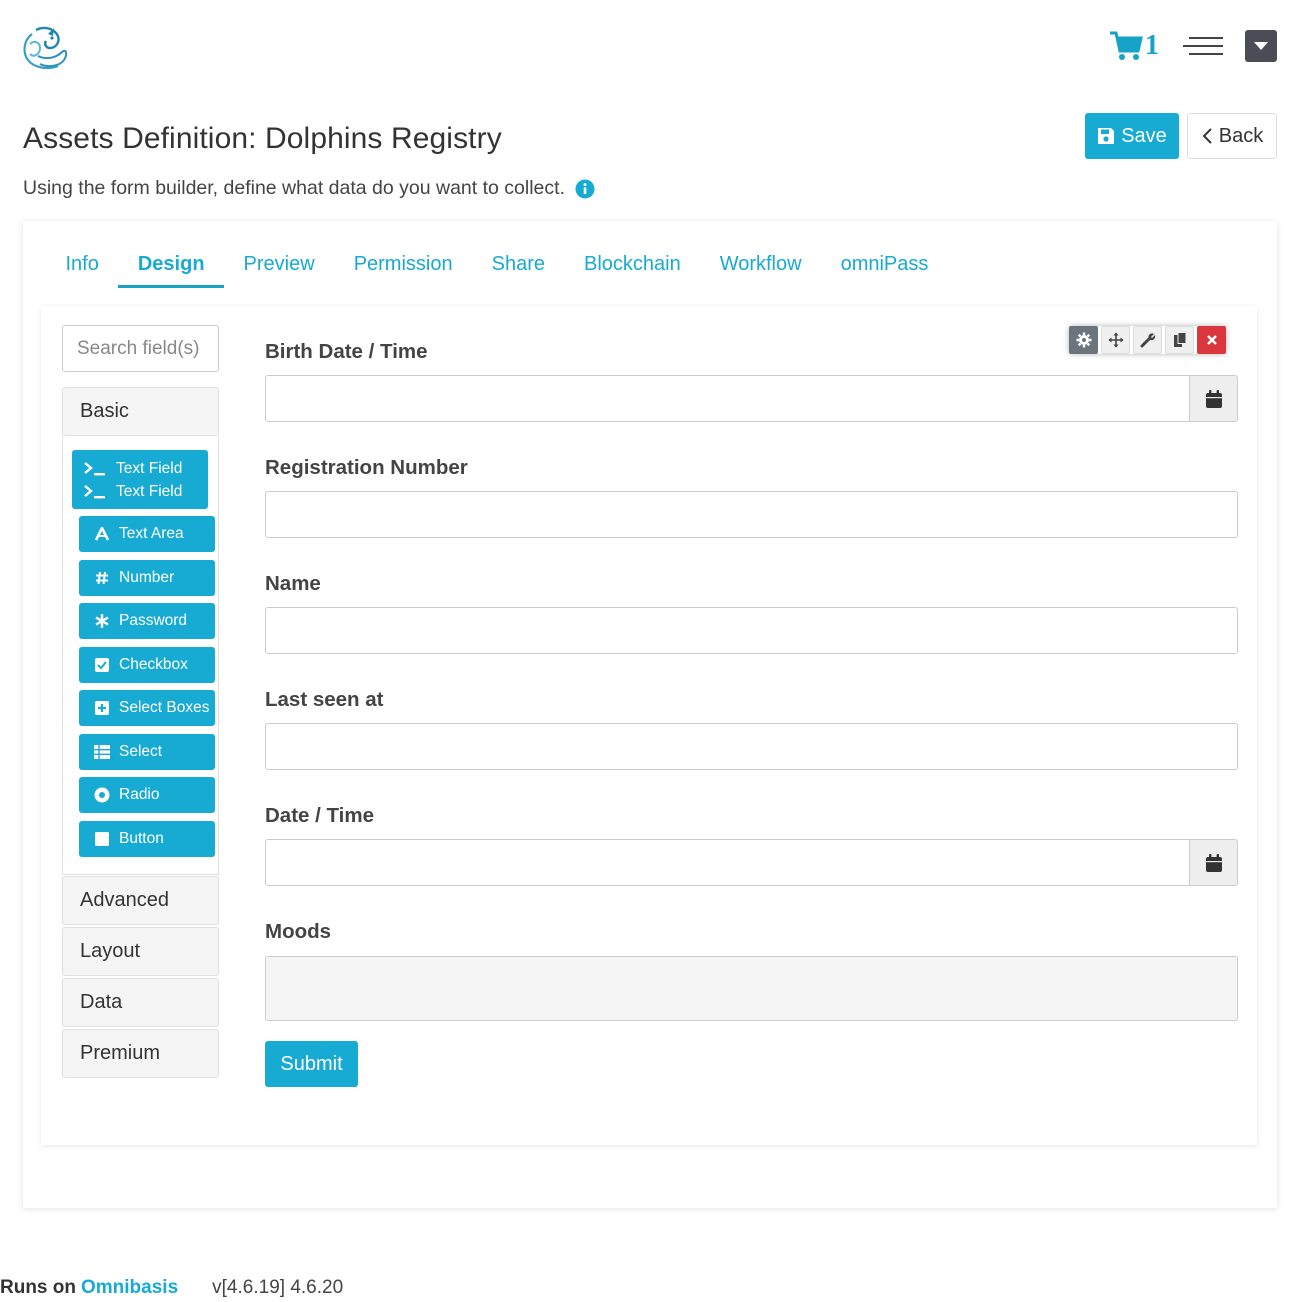 Image resolution: width=1299 pixels, height=1302 pixels. Describe the element at coordinates (141, 751) in the screenshot. I see `component-label: Select` at that location.